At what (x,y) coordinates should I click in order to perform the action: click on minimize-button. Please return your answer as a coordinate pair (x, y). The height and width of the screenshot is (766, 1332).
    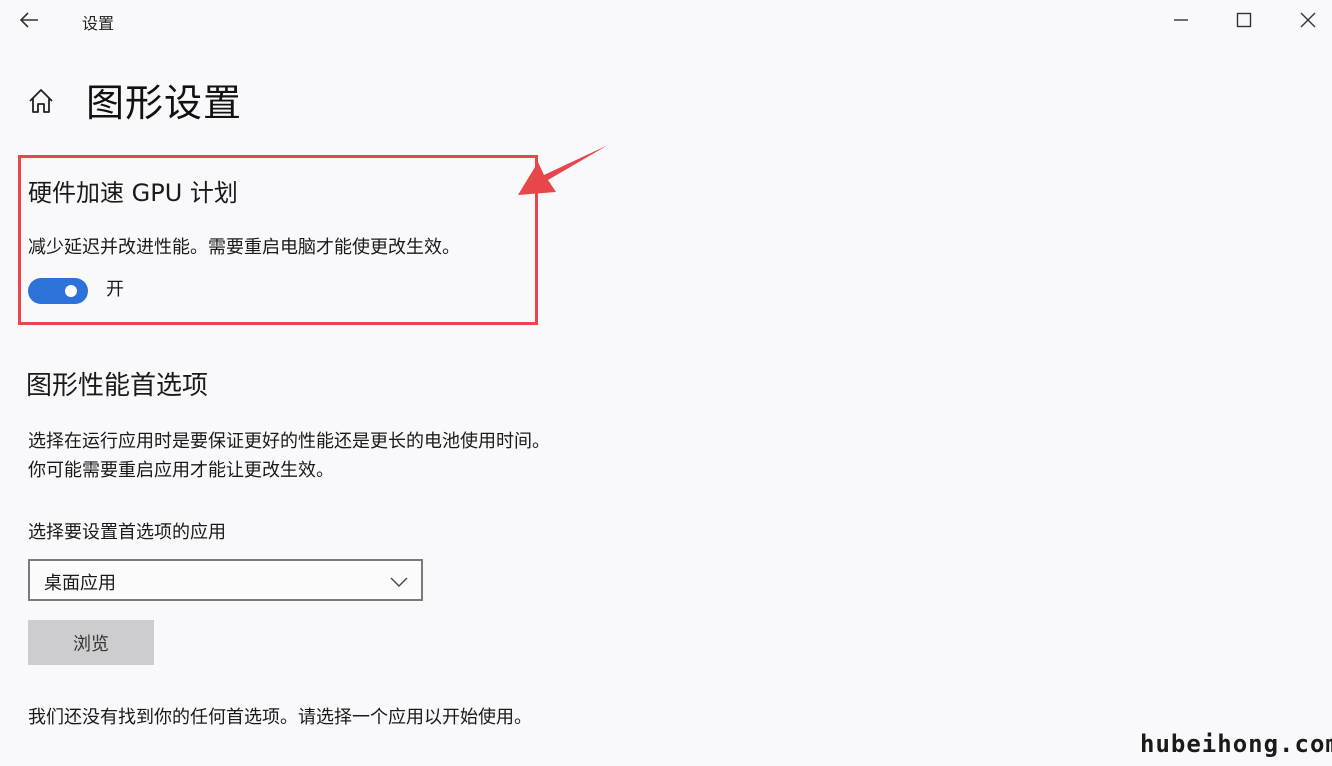
    Looking at the image, I should click on (1181, 20).